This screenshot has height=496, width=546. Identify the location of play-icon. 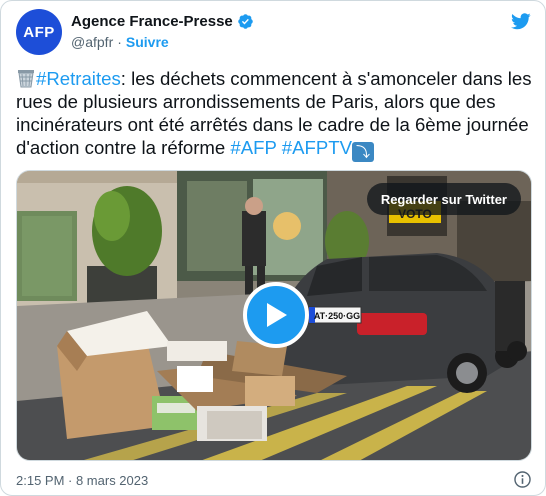
(277, 315).